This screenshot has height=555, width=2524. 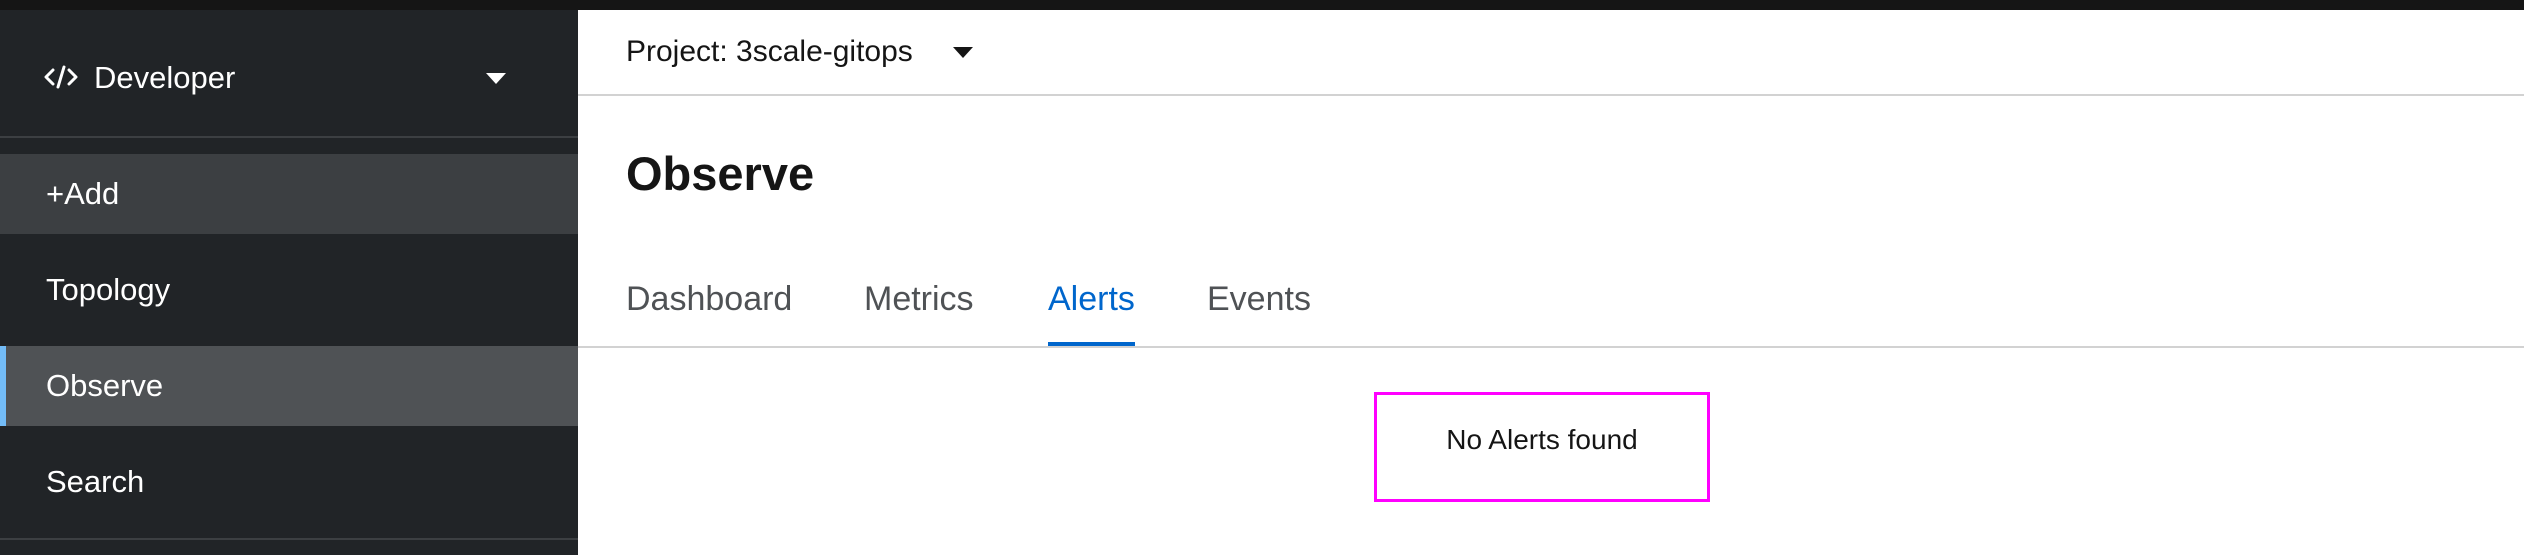 I want to click on sidebar-item-label: +Add, so click(x=83, y=193).